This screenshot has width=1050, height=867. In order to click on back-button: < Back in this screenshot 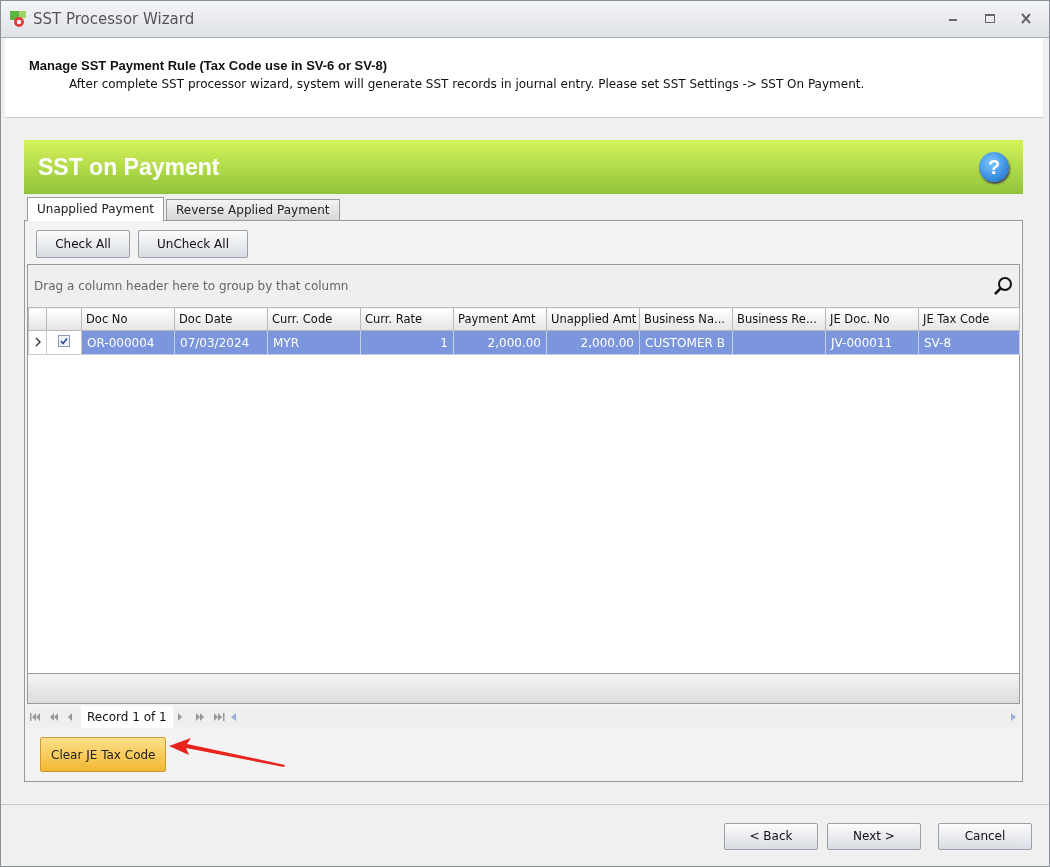, I will do `click(771, 836)`.